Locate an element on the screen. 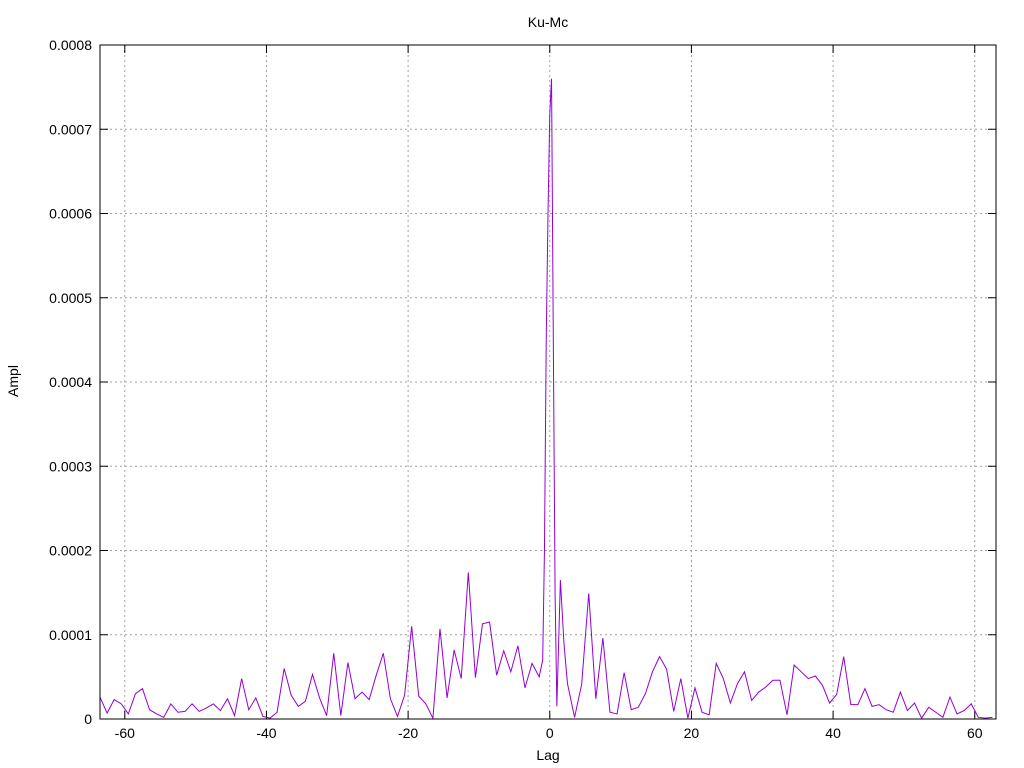  y-tick-label: 0.0006 is located at coordinates (70, 214).